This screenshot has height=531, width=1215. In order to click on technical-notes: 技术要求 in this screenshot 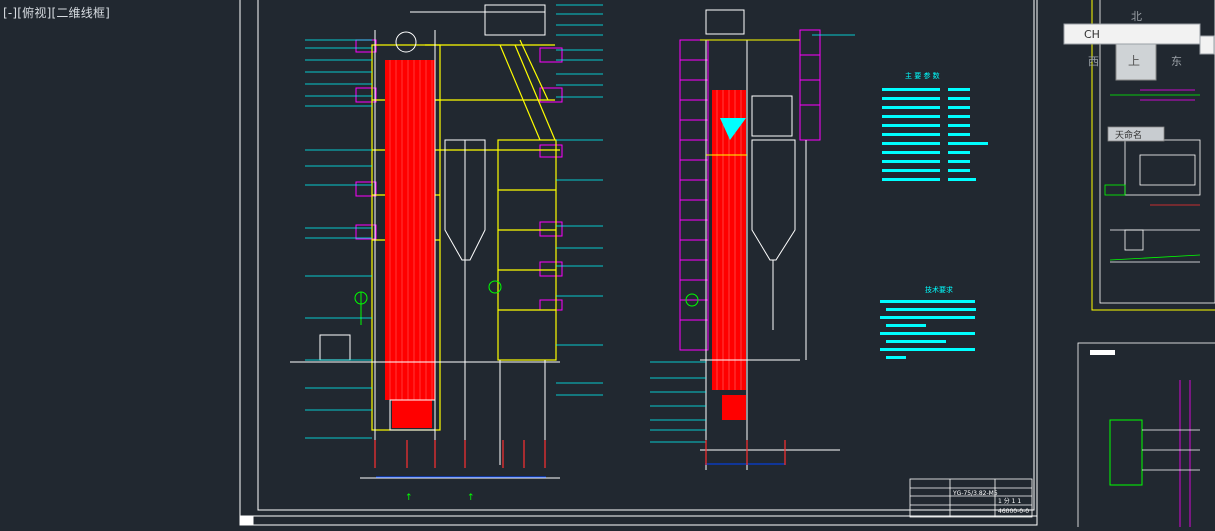, I will do `click(928, 322)`.